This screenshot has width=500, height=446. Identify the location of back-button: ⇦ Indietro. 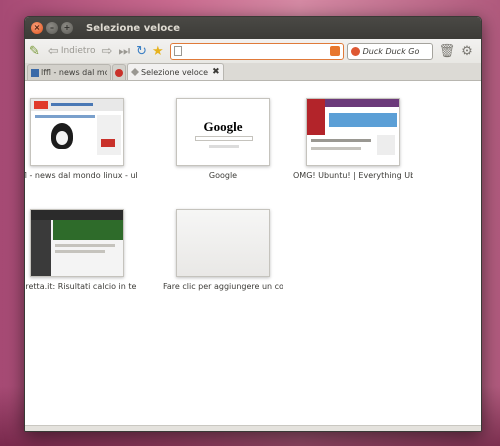
(72, 51).